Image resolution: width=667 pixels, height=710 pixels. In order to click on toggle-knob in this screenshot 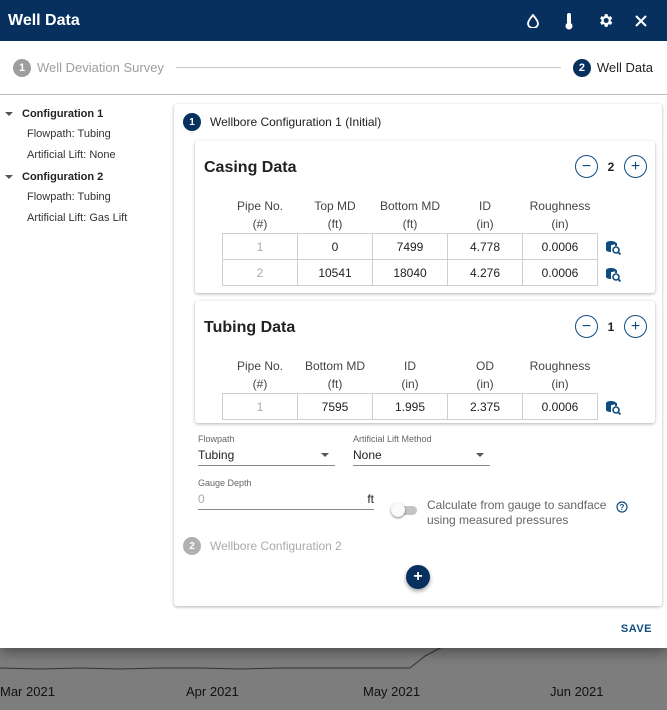, I will do `click(398, 510)`.